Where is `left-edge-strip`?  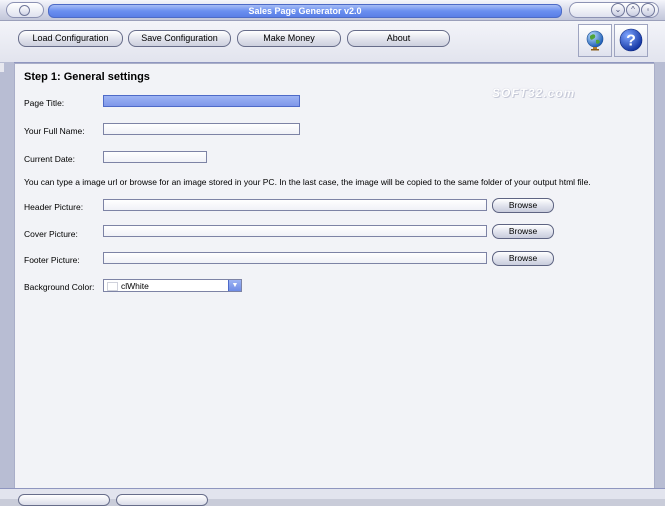
left-edge-strip is located at coordinates (2, 67).